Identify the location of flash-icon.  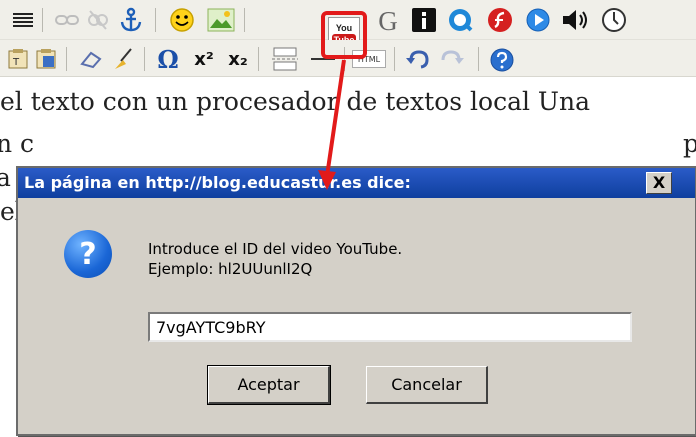
(500, 20).